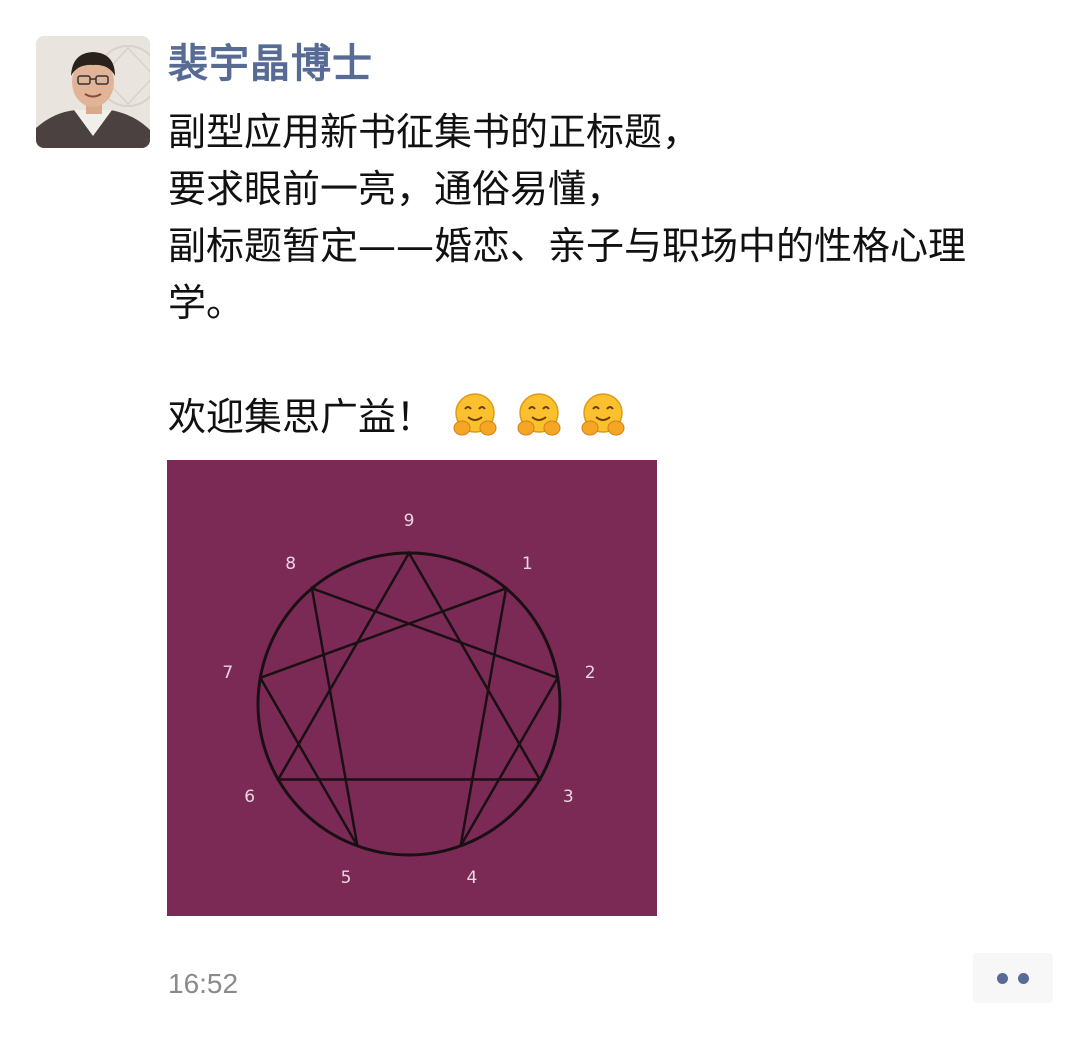 This screenshot has width=1080, height=1044. Describe the element at coordinates (567, 246) in the screenshot. I see `post-line: 副标题暂定——婚恋、亲子与职场中的性格心理` at that location.